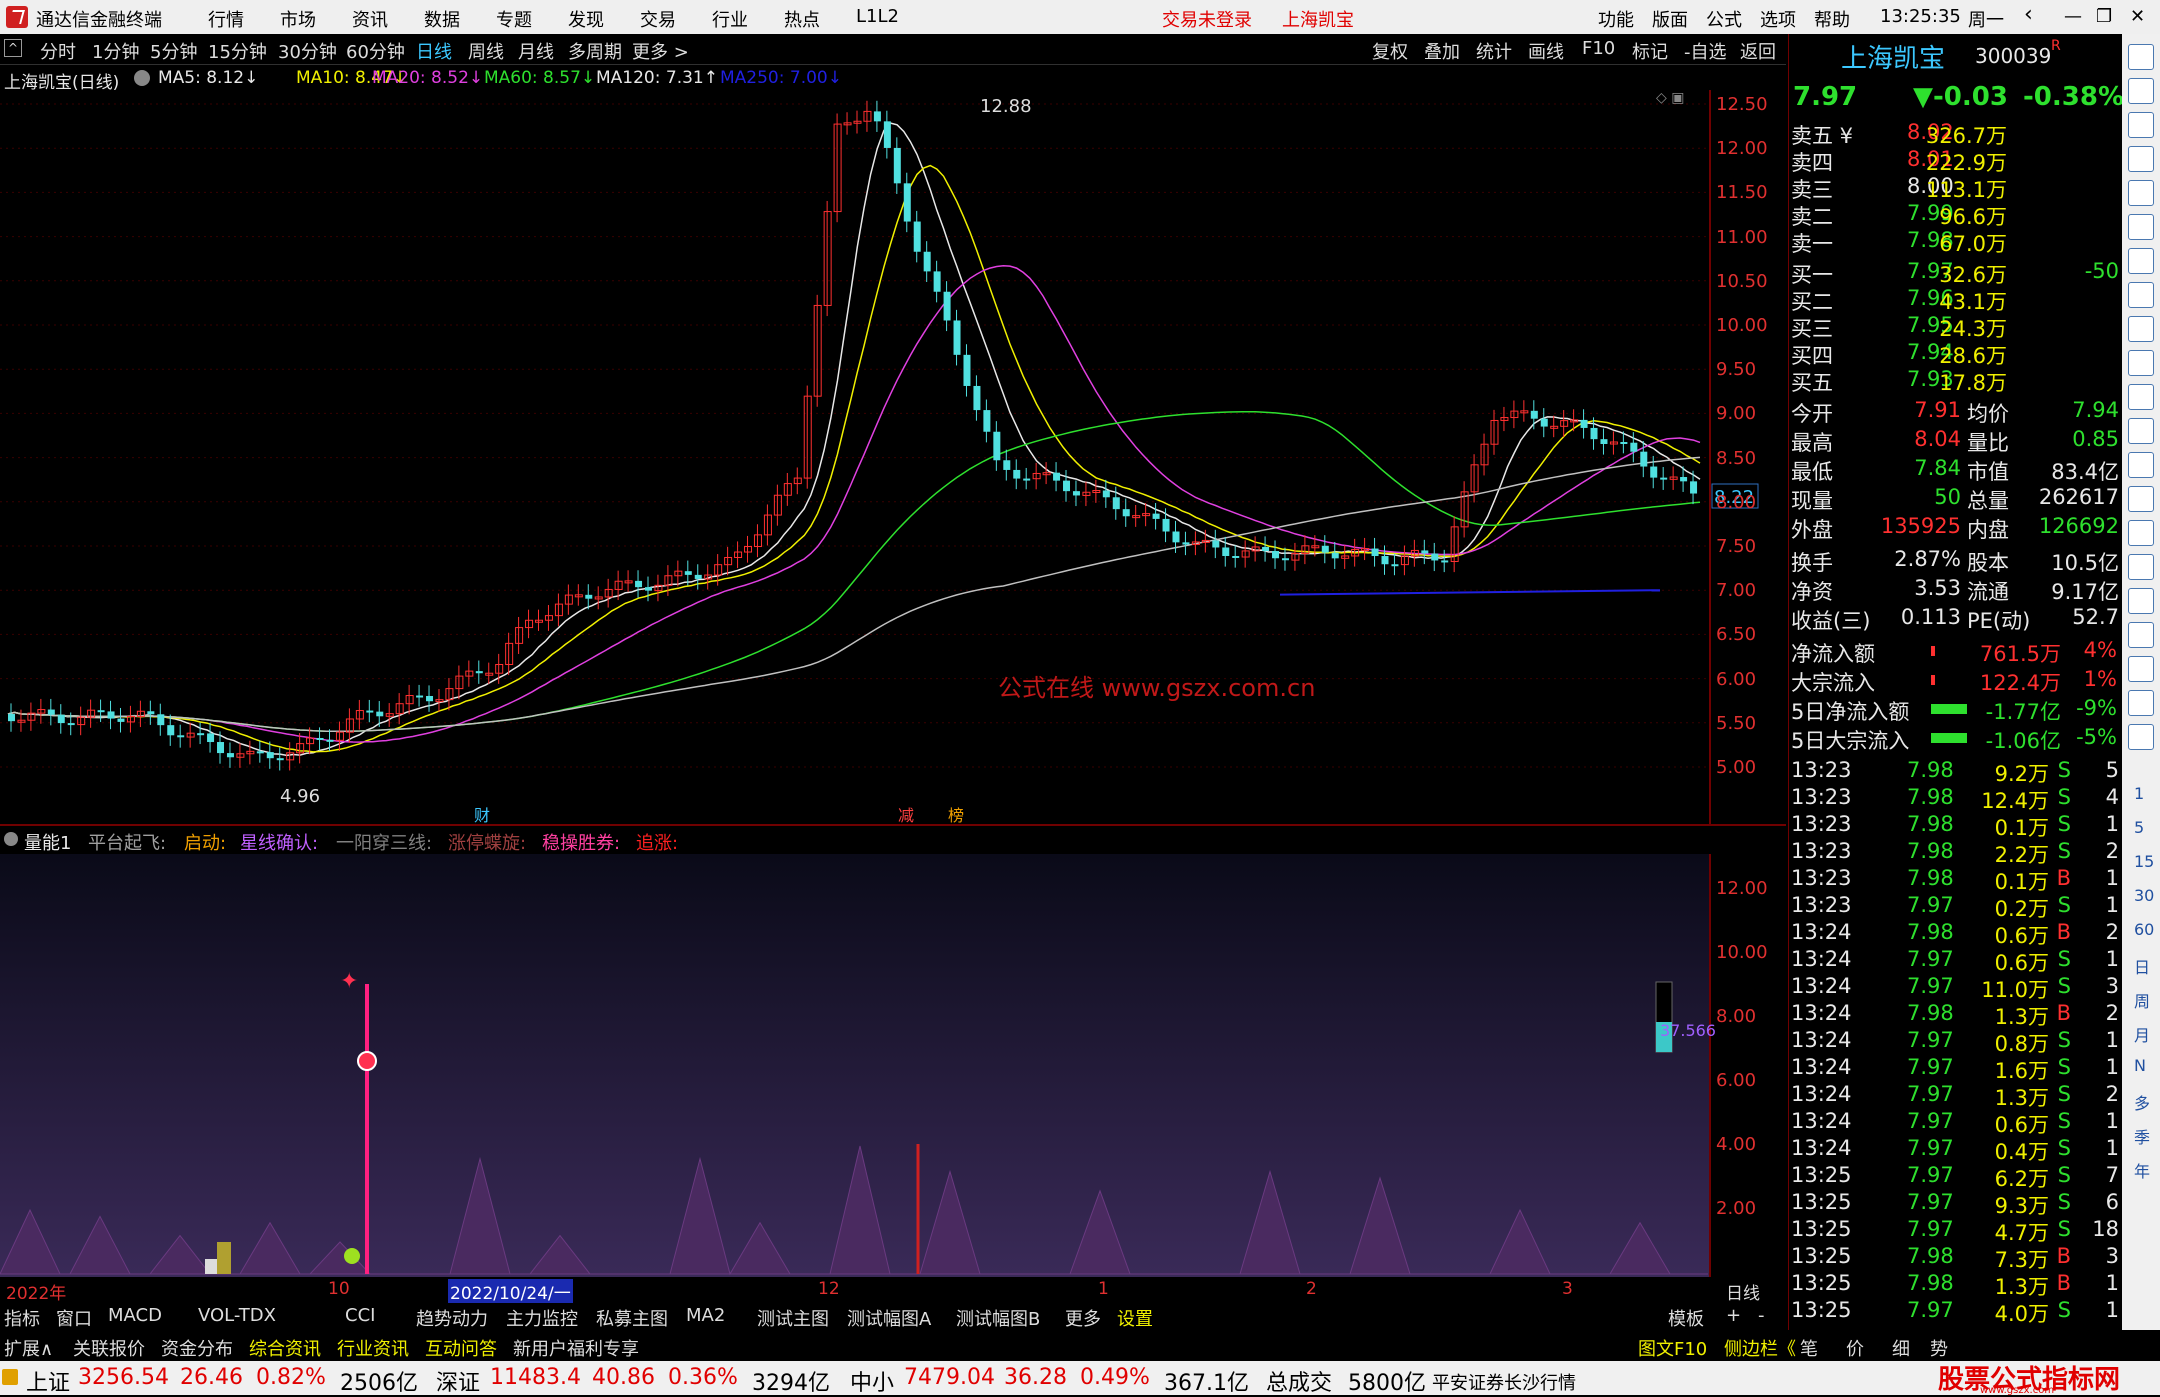  What do you see at coordinates (1650, 51) in the screenshot?
I see `tool-biaoji: 标记` at bounding box center [1650, 51].